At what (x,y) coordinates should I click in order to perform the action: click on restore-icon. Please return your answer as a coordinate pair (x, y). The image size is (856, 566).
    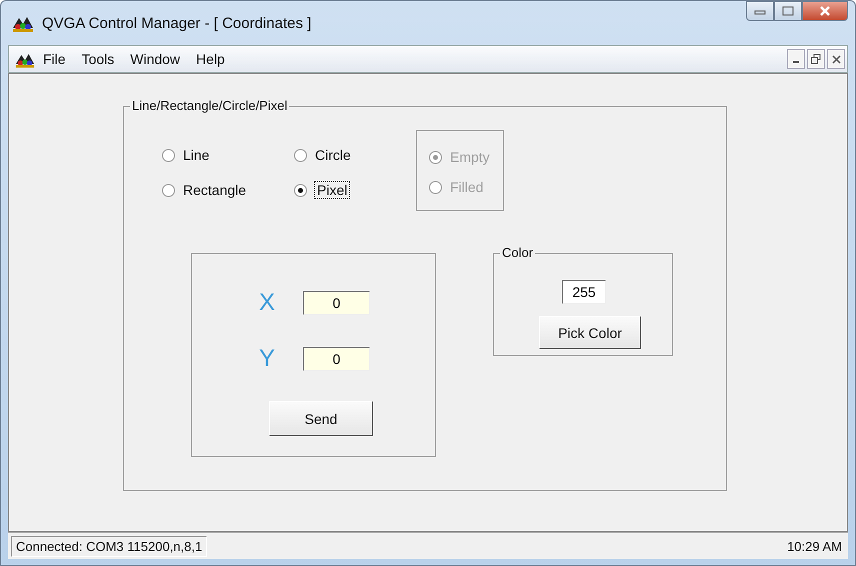
    Looking at the image, I should click on (816, 59).